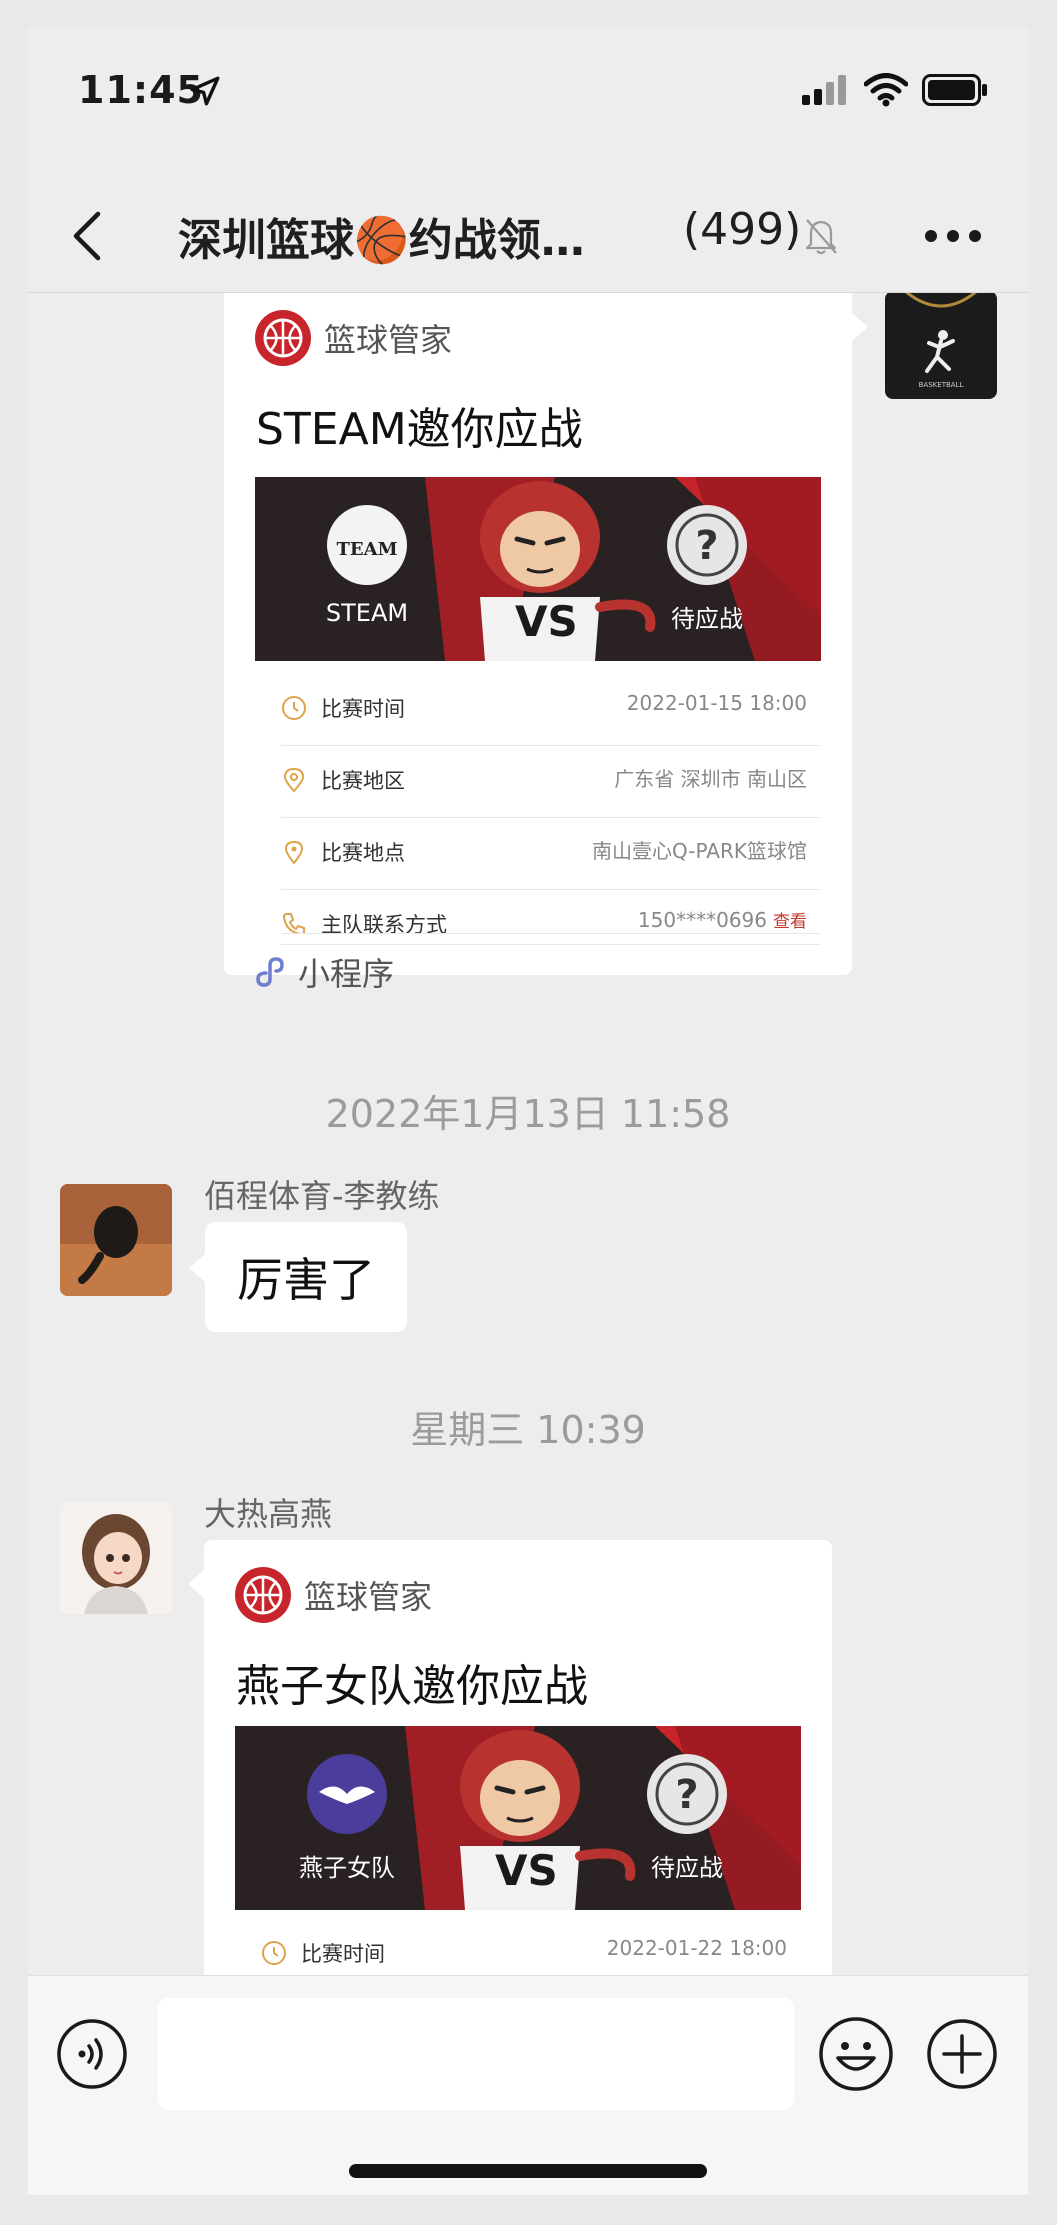 The height and width of the screenshot is (2225, 1057). What do you see at coordinates (384, 923) in the screenshot?
I see `info-label: 主队联系方式` at bounding box center [384, 923].